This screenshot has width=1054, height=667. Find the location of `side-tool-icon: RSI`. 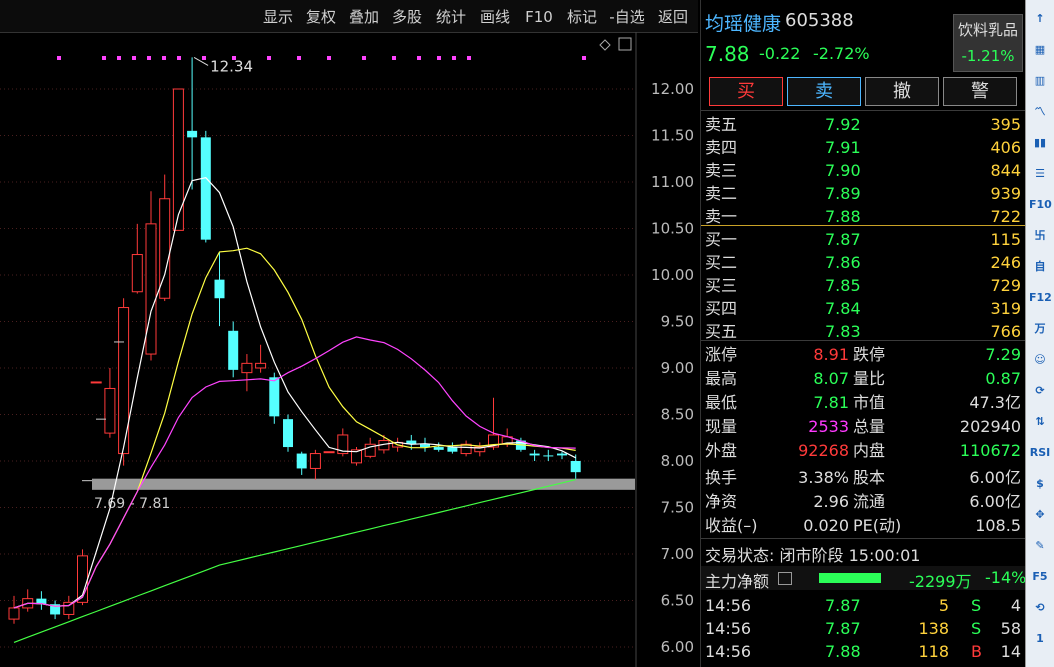

side-tool-icon: RSI is located at coordinates (1040, 453).